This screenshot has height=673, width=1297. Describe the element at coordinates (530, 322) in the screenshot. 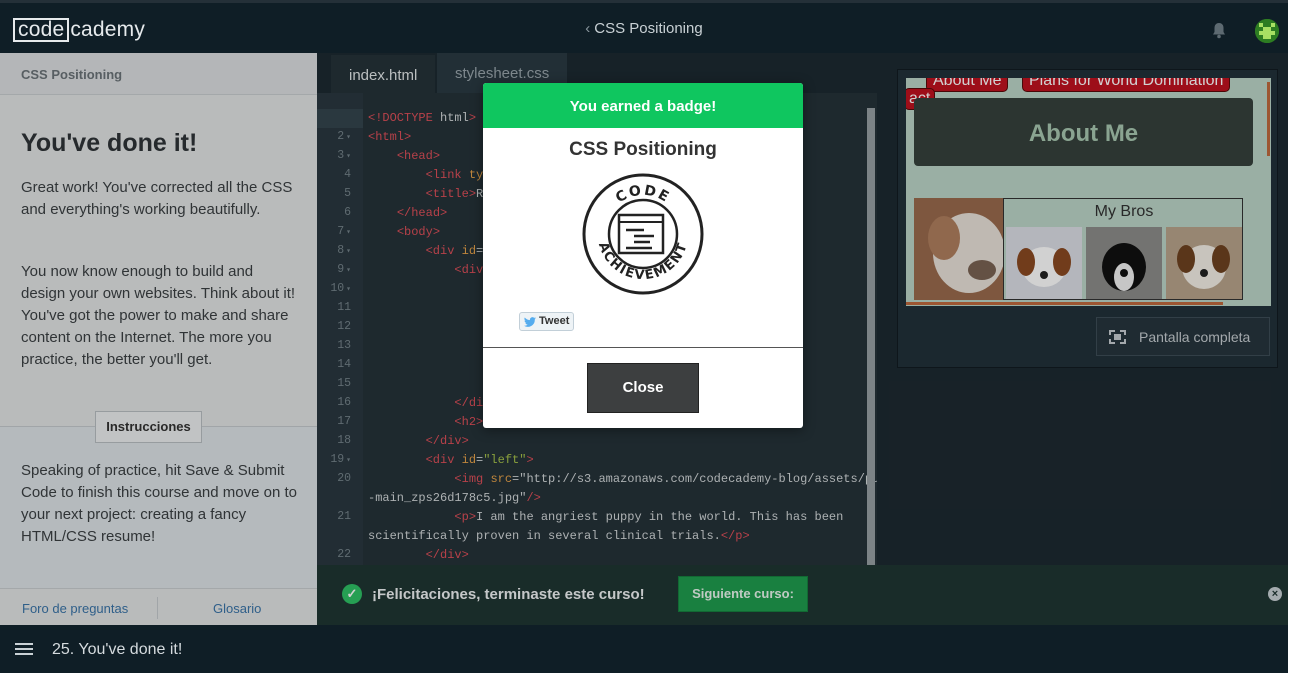

I see `twitter-bird-icon` at that location.